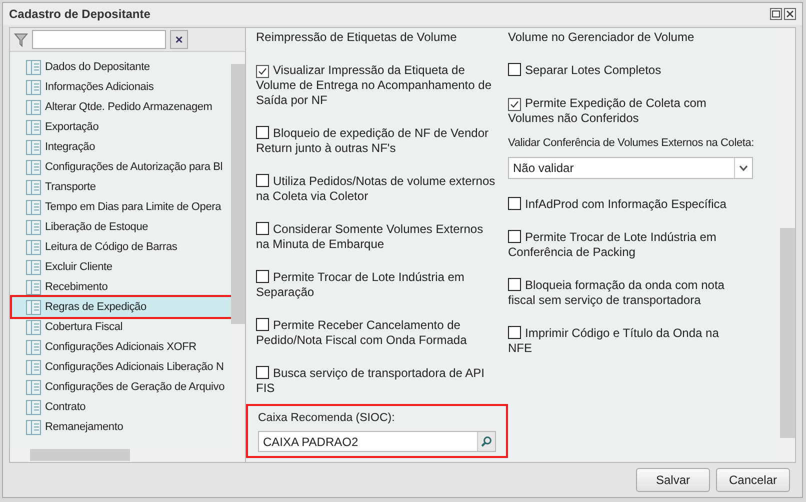 The image size is (806, 502). What do you see at coordinates (179, 39) in the screenshot?
I see `clear-button: ×` at bounding box center [179, 39].